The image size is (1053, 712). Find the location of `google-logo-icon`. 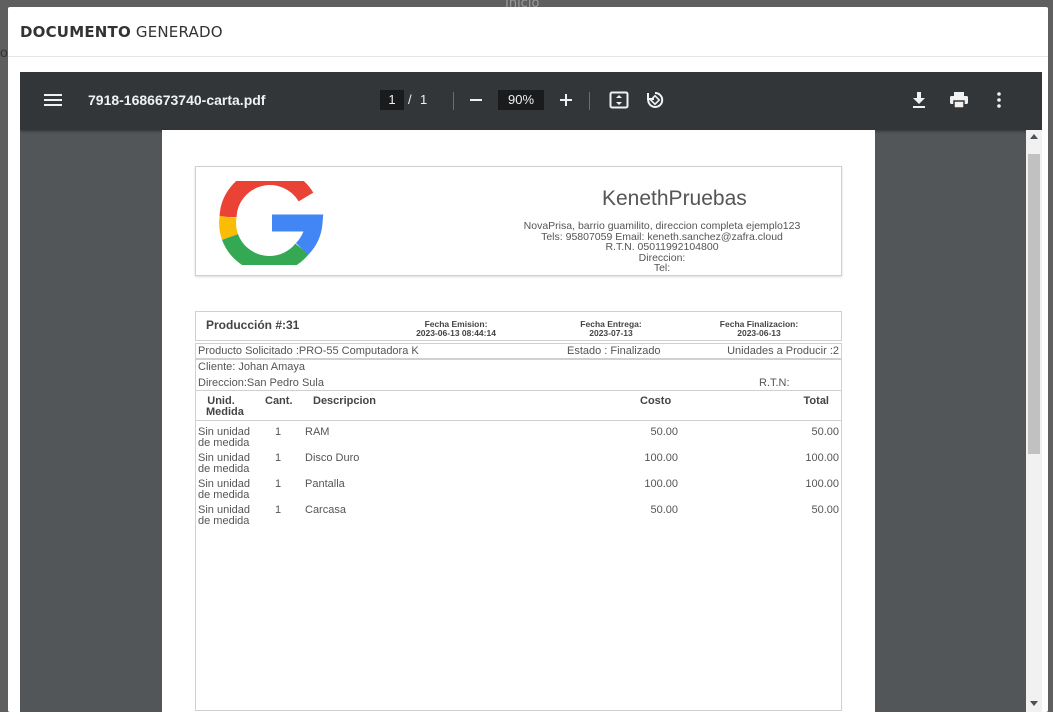

google-logo-icon is located at coordinates (271, 223).